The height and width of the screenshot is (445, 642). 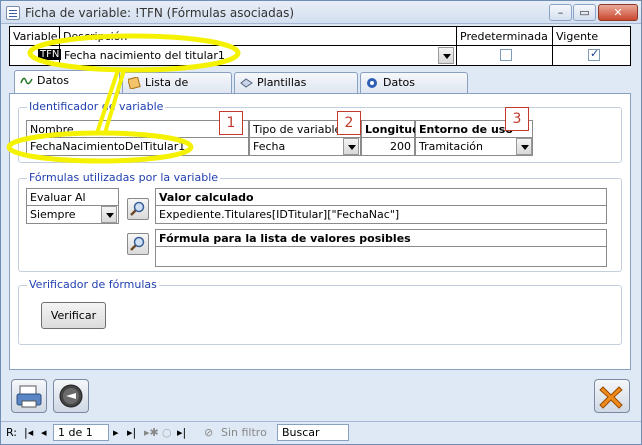 I want to click on close-x-icon, so click(x=611, y=397).